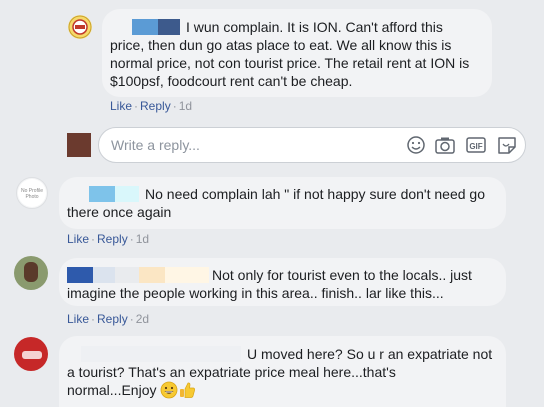  I want to click on comment-actions: Like · Reply · 2d, so click(108, 319).